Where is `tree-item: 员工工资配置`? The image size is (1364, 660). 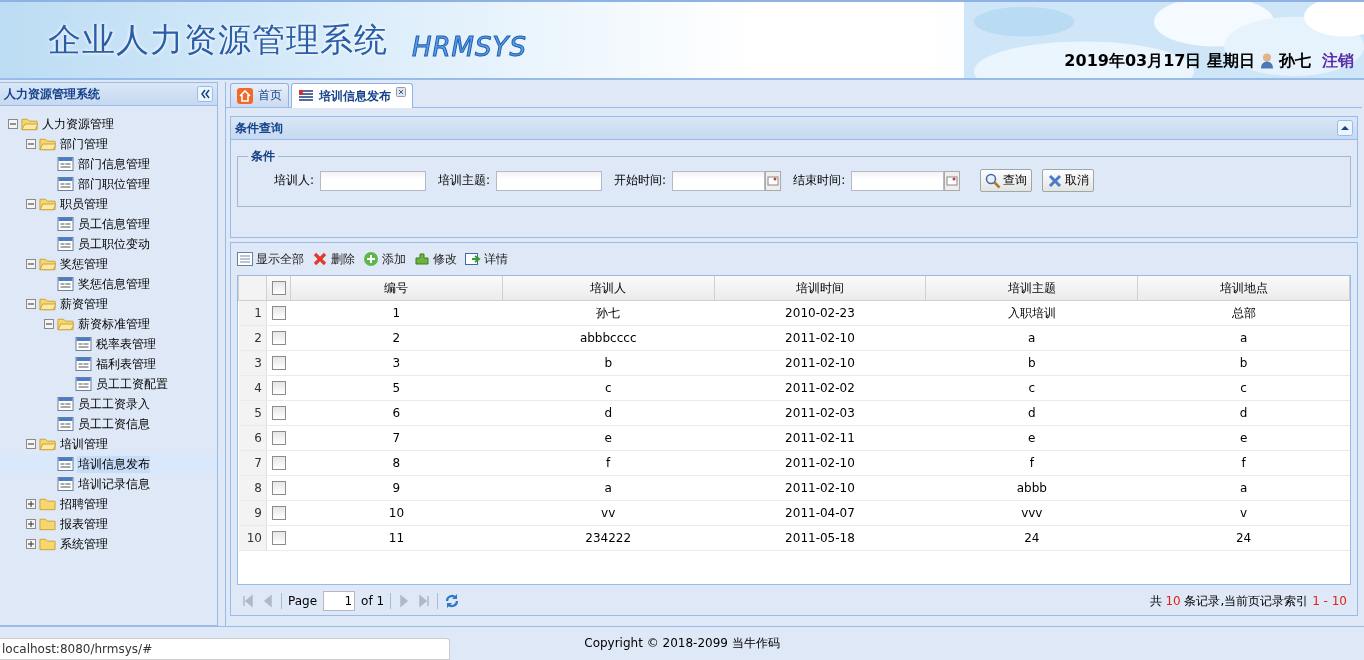
tree-item: 员工工资配置 is located at coordinates (131, 384).